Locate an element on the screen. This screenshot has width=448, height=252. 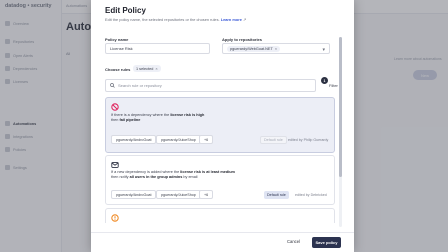
repository-chip-label: pguerardy/WebGoat.NET is located at coordinates (251, 48).